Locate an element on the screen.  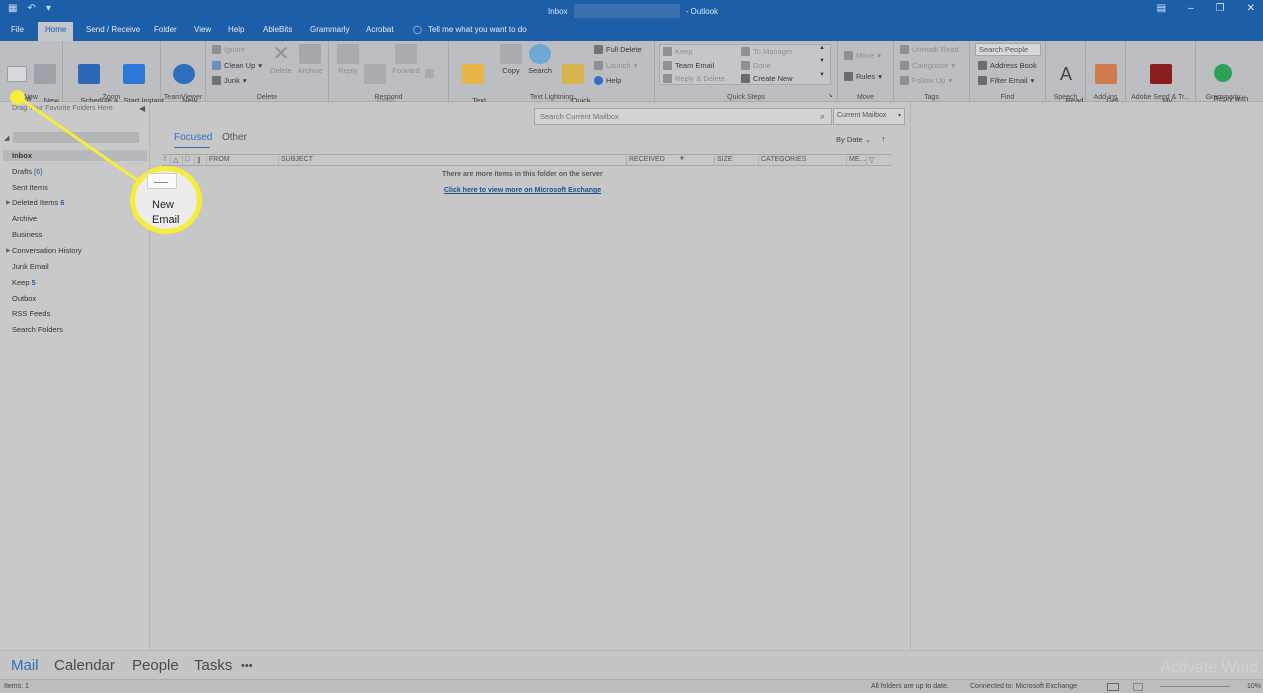
window-title-app: - Outlook is located at coordinates (702, 11).